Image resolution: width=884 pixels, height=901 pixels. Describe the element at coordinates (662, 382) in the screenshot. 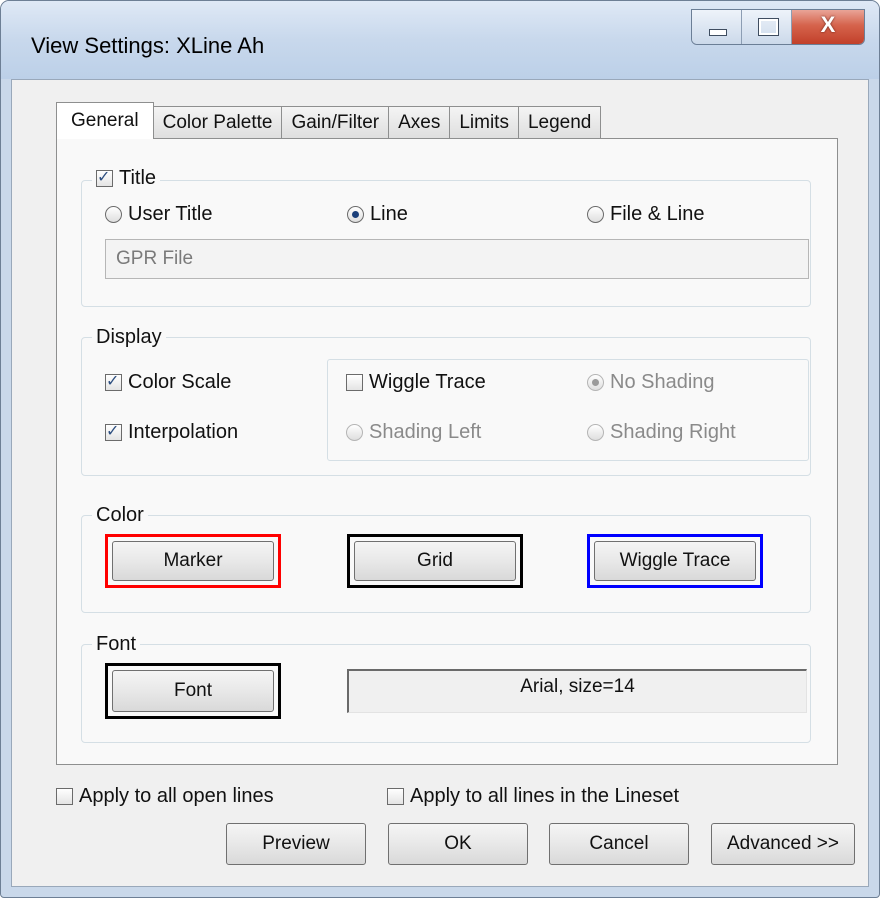

I see `no-shading-label: No Shading` at that location.